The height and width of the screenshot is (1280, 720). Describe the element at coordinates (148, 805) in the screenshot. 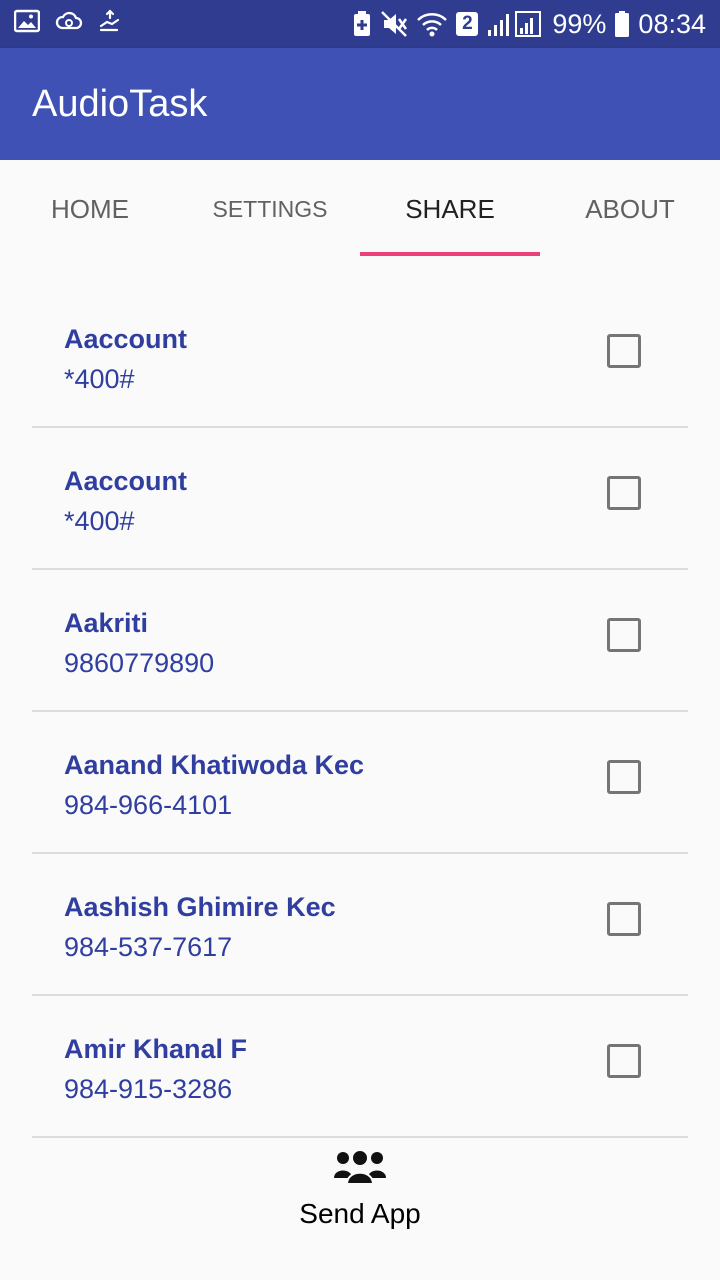

I see `contact-phone: 984-966-4101` at that location.